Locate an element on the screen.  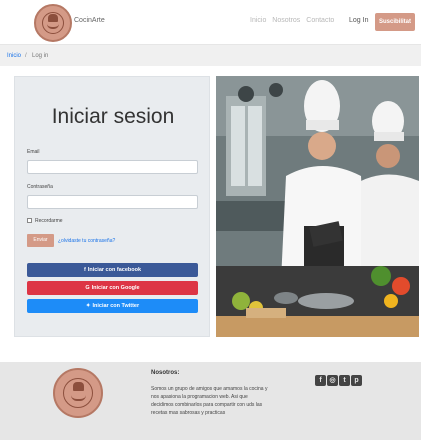
google-login-label: Iniciar con Google is located at coordinates (115, 288).